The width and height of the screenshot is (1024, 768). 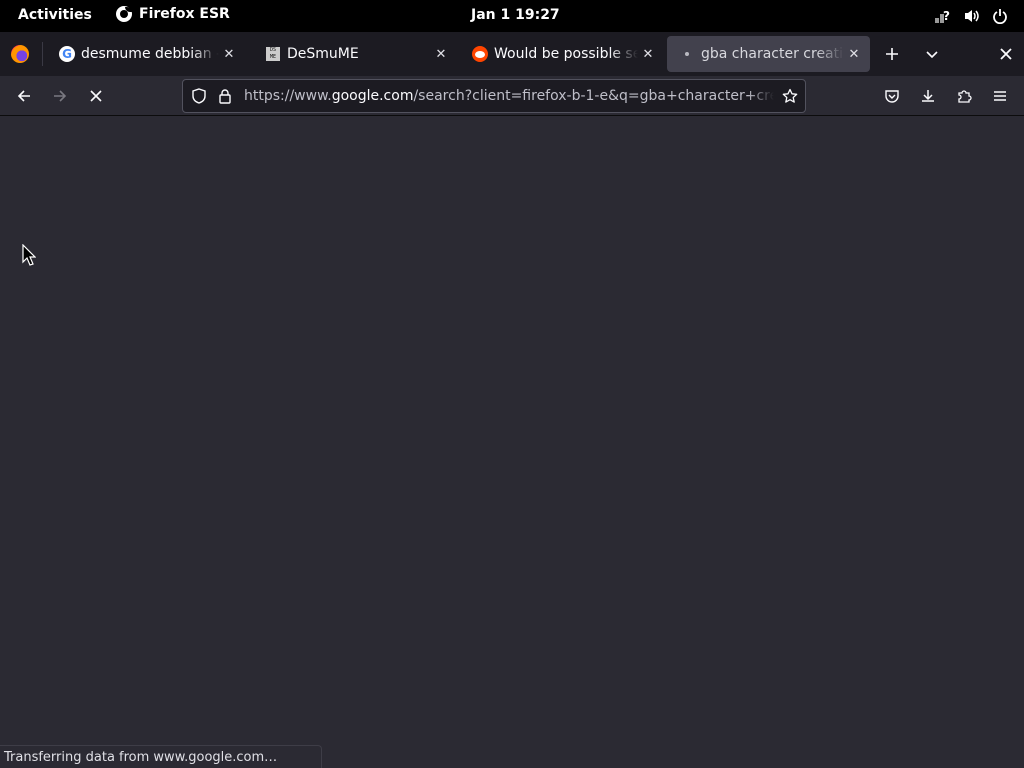 I want to click on forward-arrow-icon, so click(x=60, y=96).